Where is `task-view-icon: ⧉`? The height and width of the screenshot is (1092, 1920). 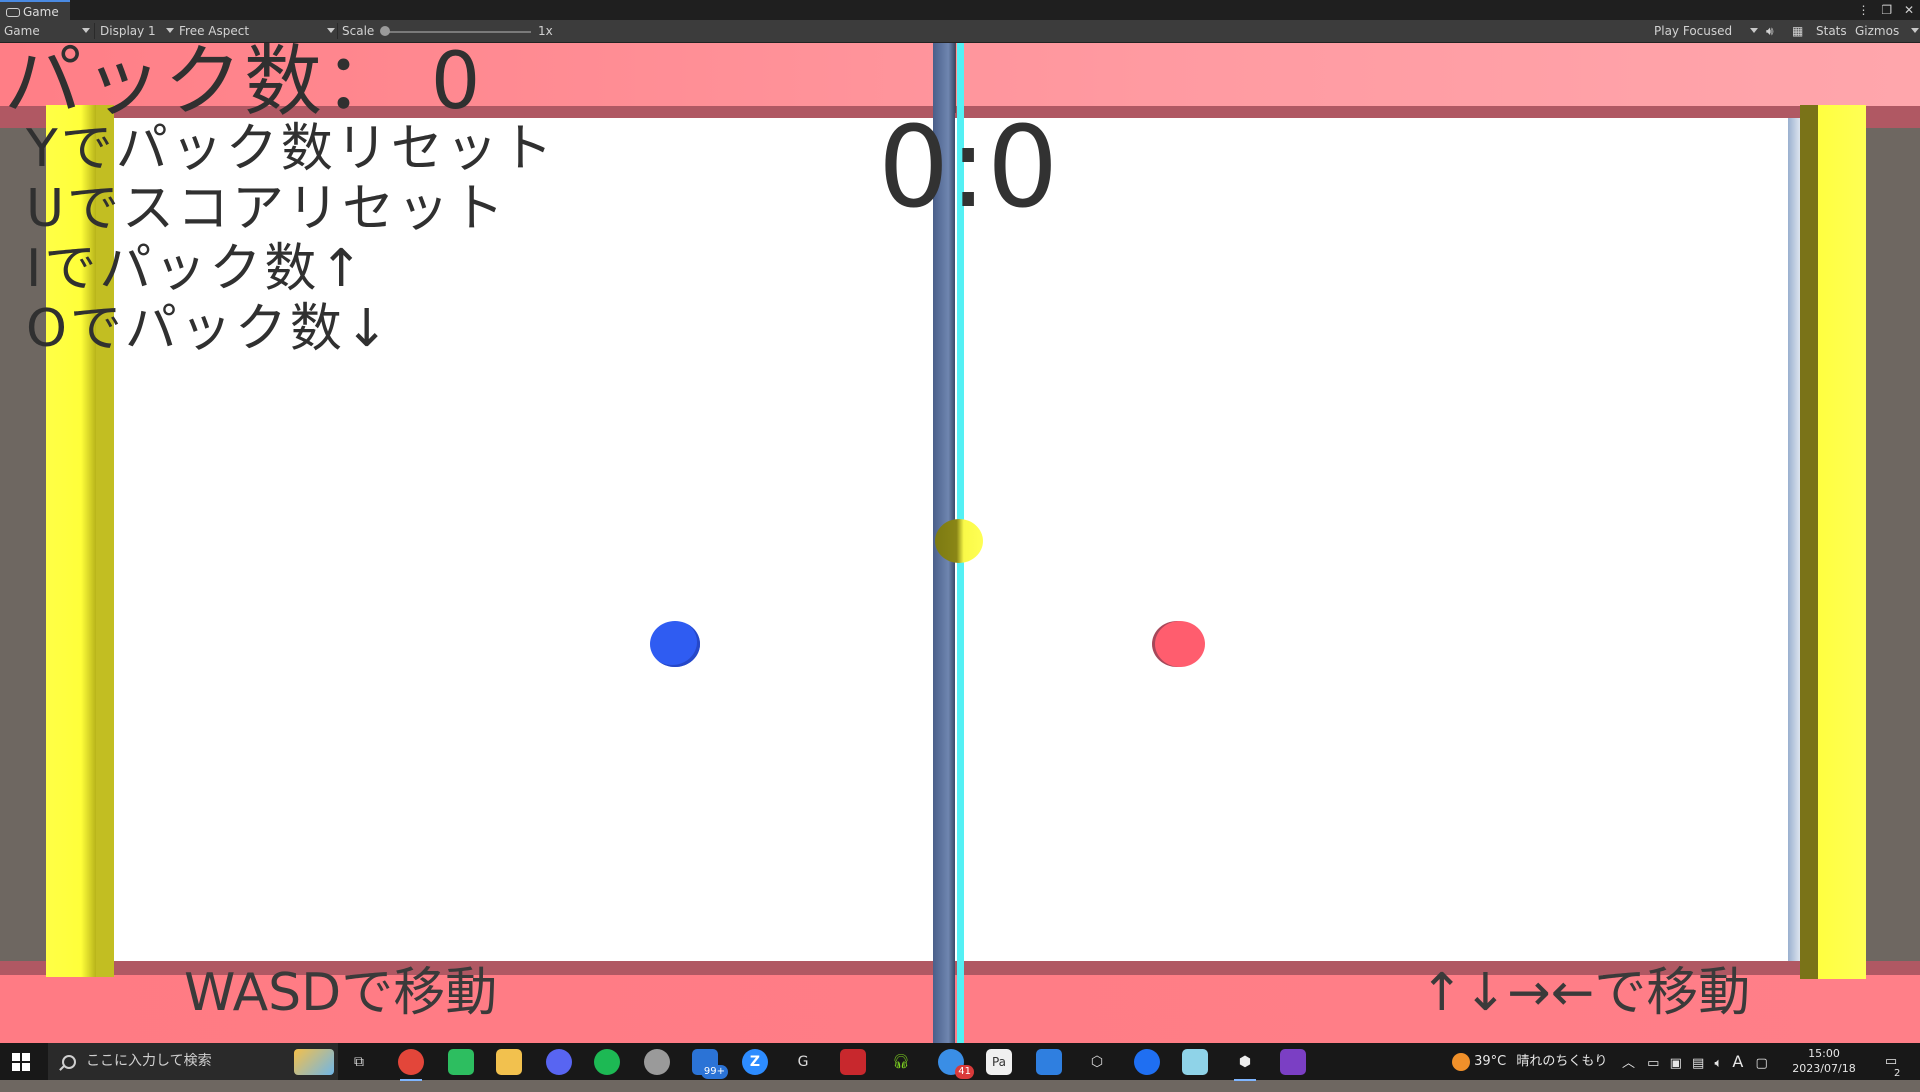
task-view-icon: ⧉ is located at coordinates (359, 1062).